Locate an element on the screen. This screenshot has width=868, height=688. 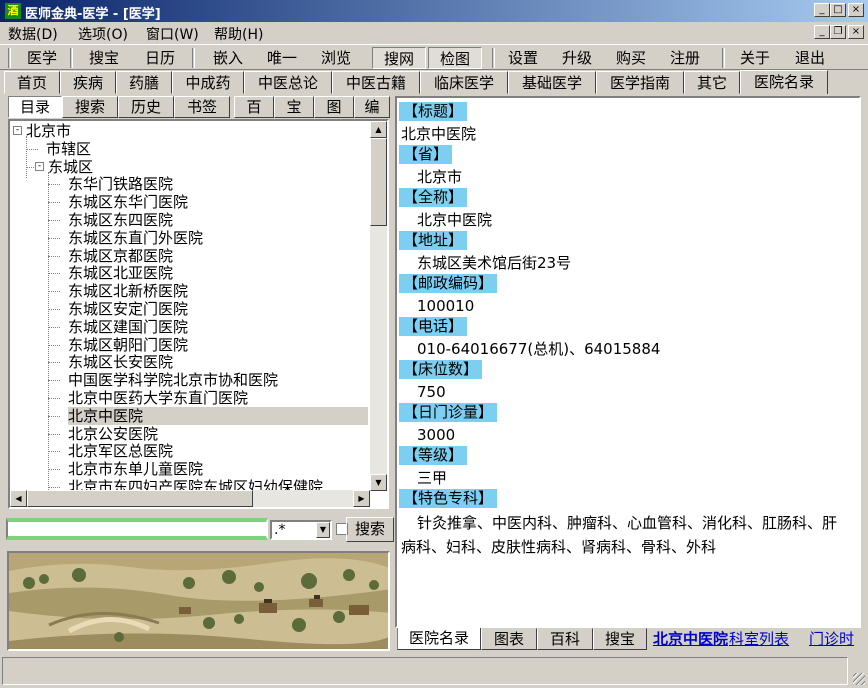
field-label: 【全称】 is located at coordinates (433, 197).